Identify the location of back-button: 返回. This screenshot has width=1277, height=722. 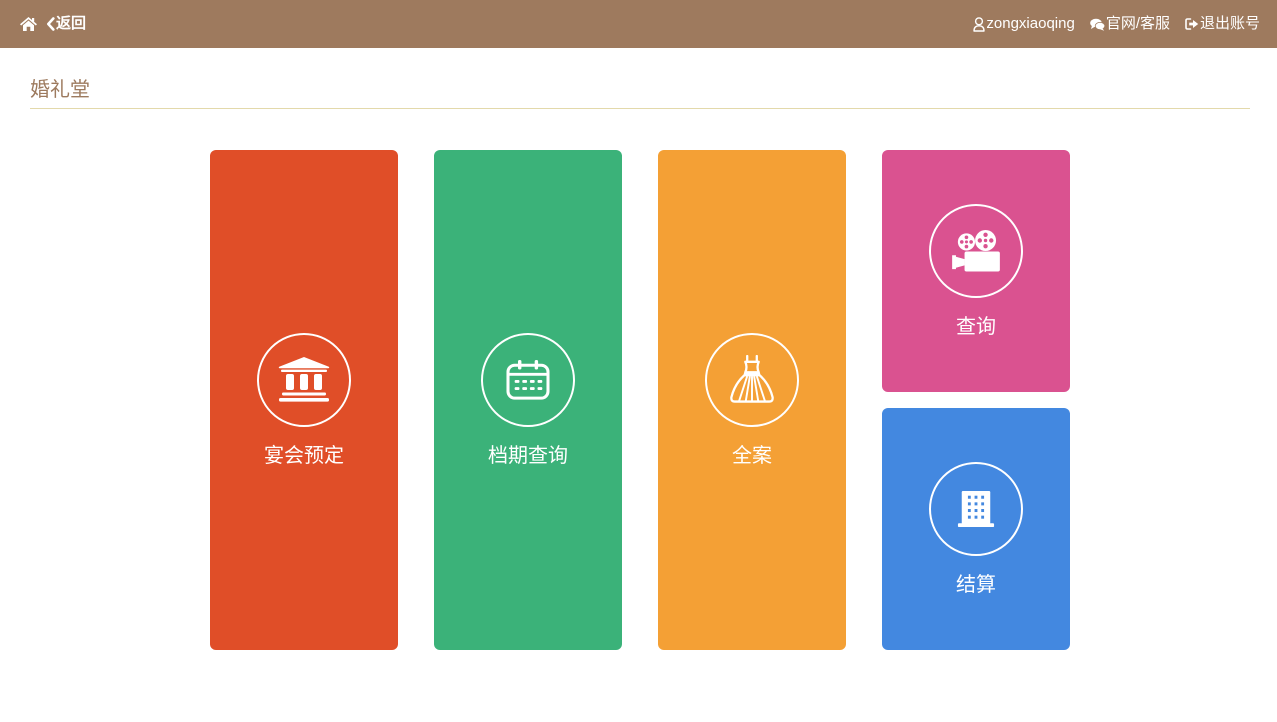
(66, 24).